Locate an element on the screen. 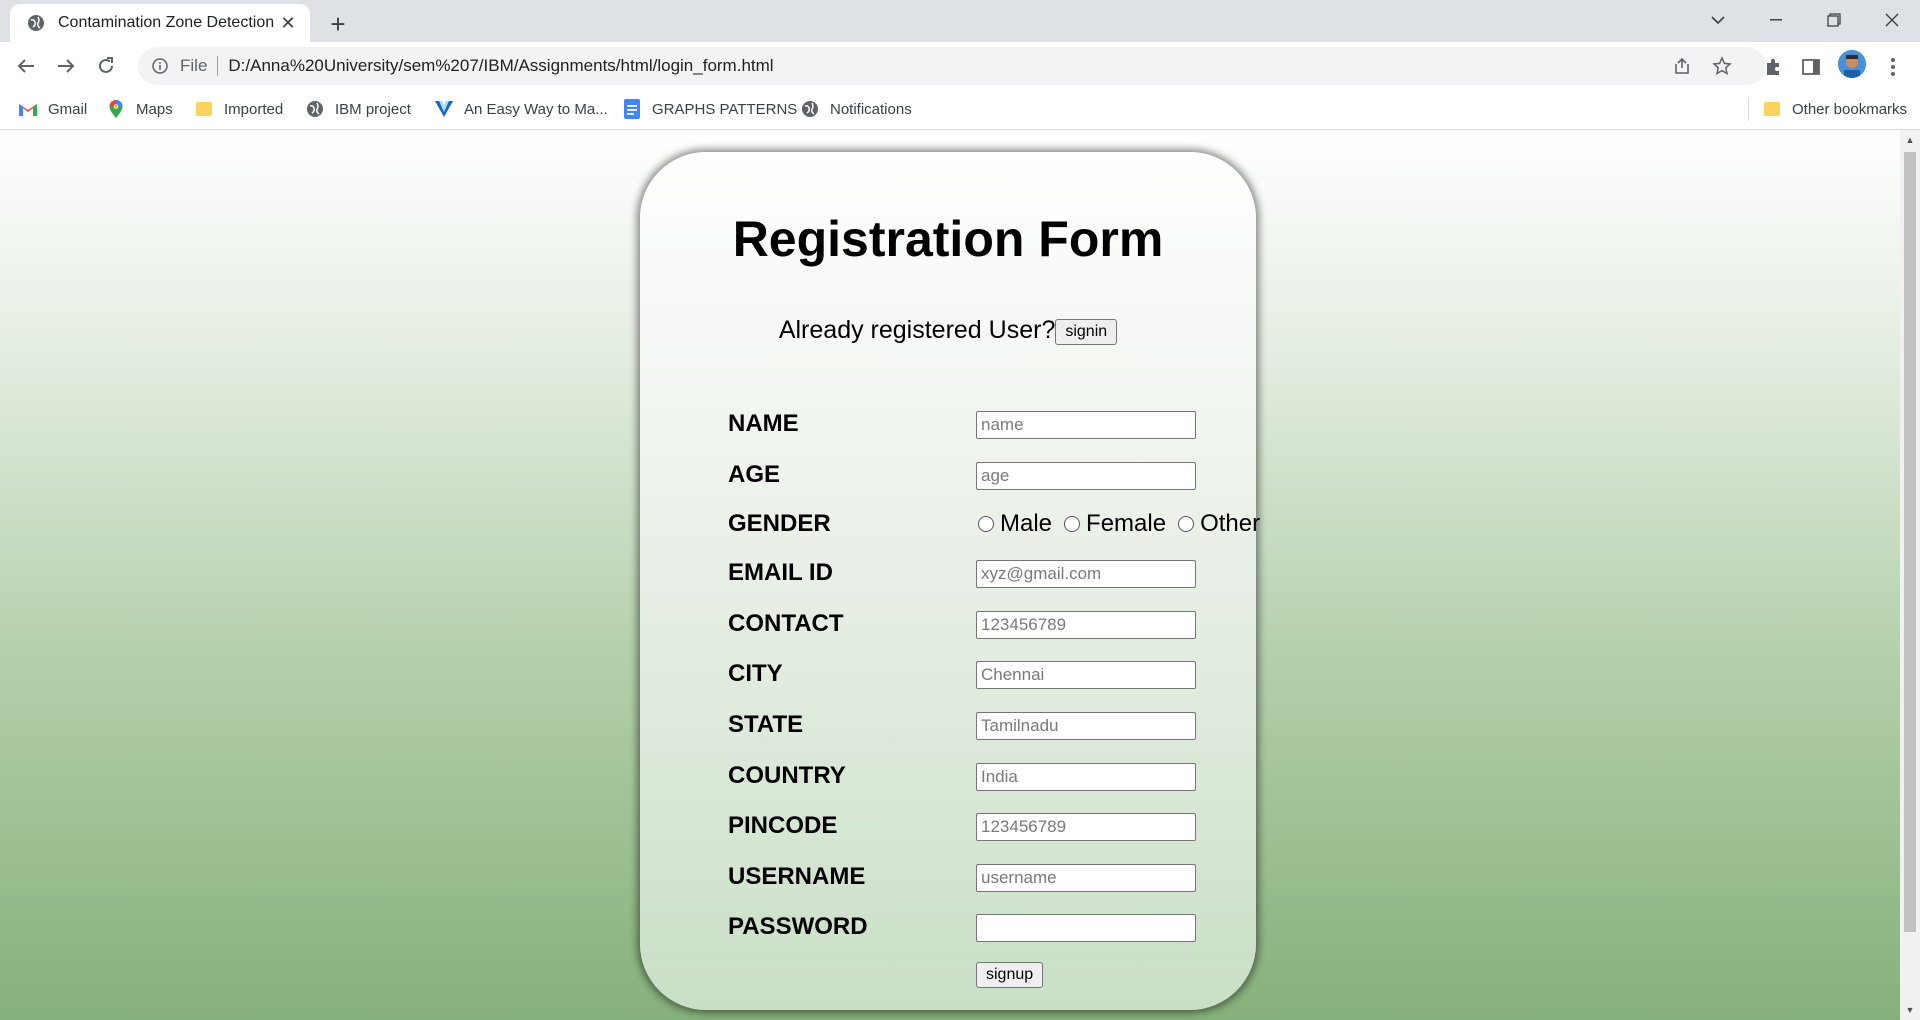 This screenshot has height=1020, width=1920. bookmark-divider is located at coordinates (1748, 109).